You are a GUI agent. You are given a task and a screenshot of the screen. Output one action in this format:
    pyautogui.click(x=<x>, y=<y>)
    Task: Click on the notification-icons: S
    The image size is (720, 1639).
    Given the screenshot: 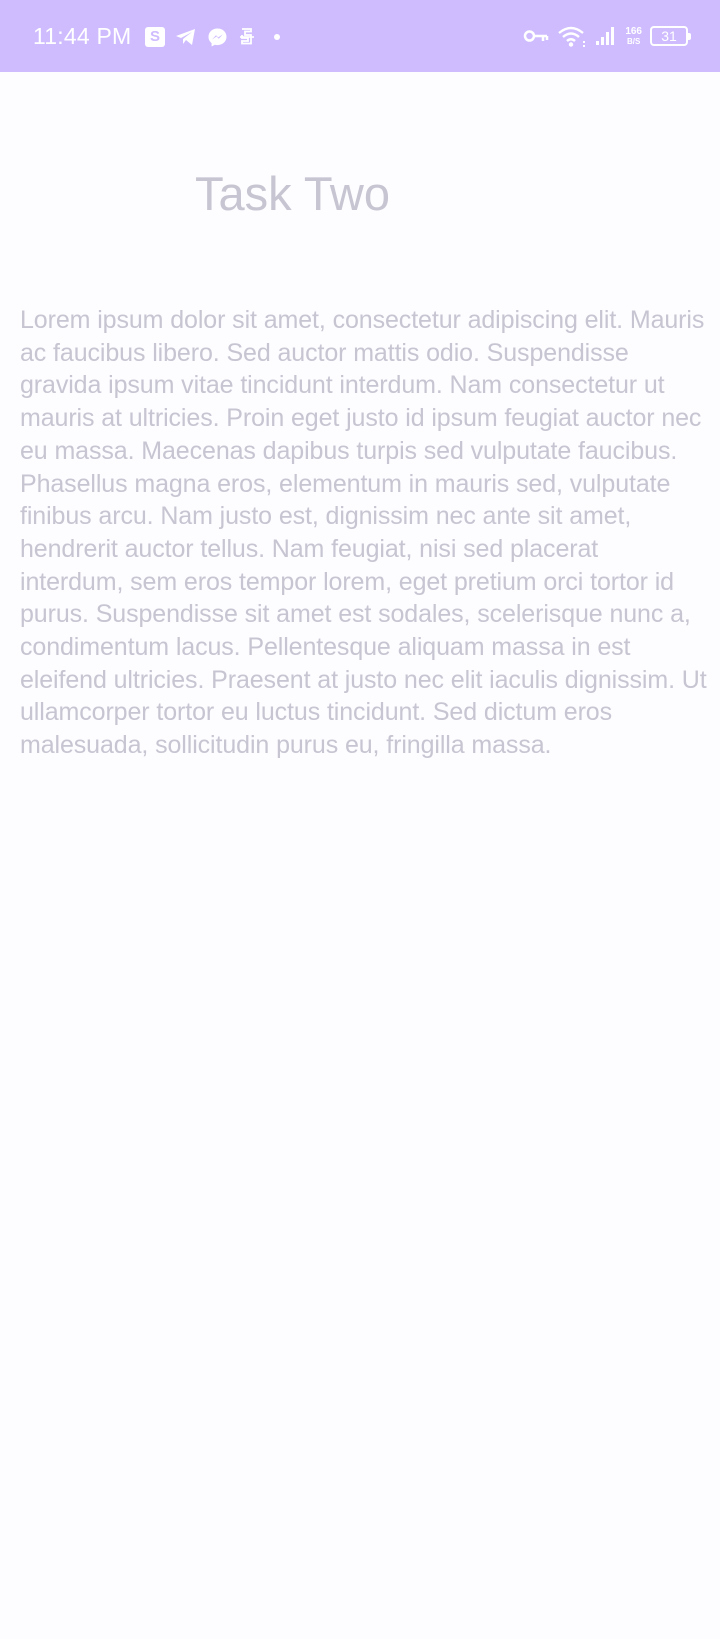 What is the action you would take?
    pyautogui.click(x=217, y=37)
    